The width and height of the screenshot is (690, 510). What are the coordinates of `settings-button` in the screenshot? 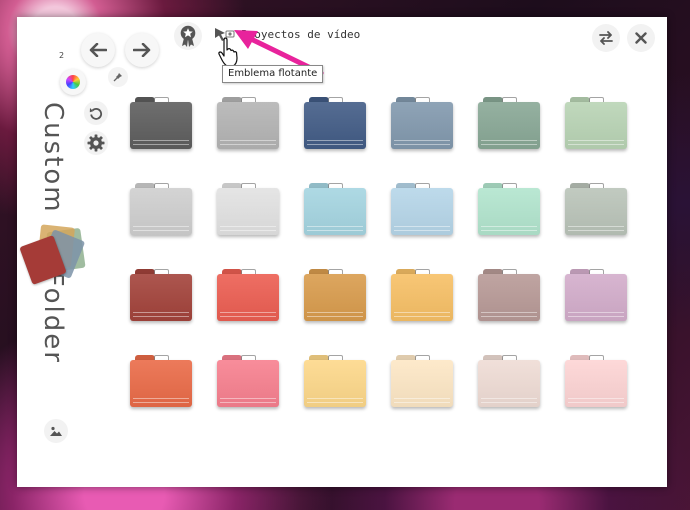 It's located at (96, 143).